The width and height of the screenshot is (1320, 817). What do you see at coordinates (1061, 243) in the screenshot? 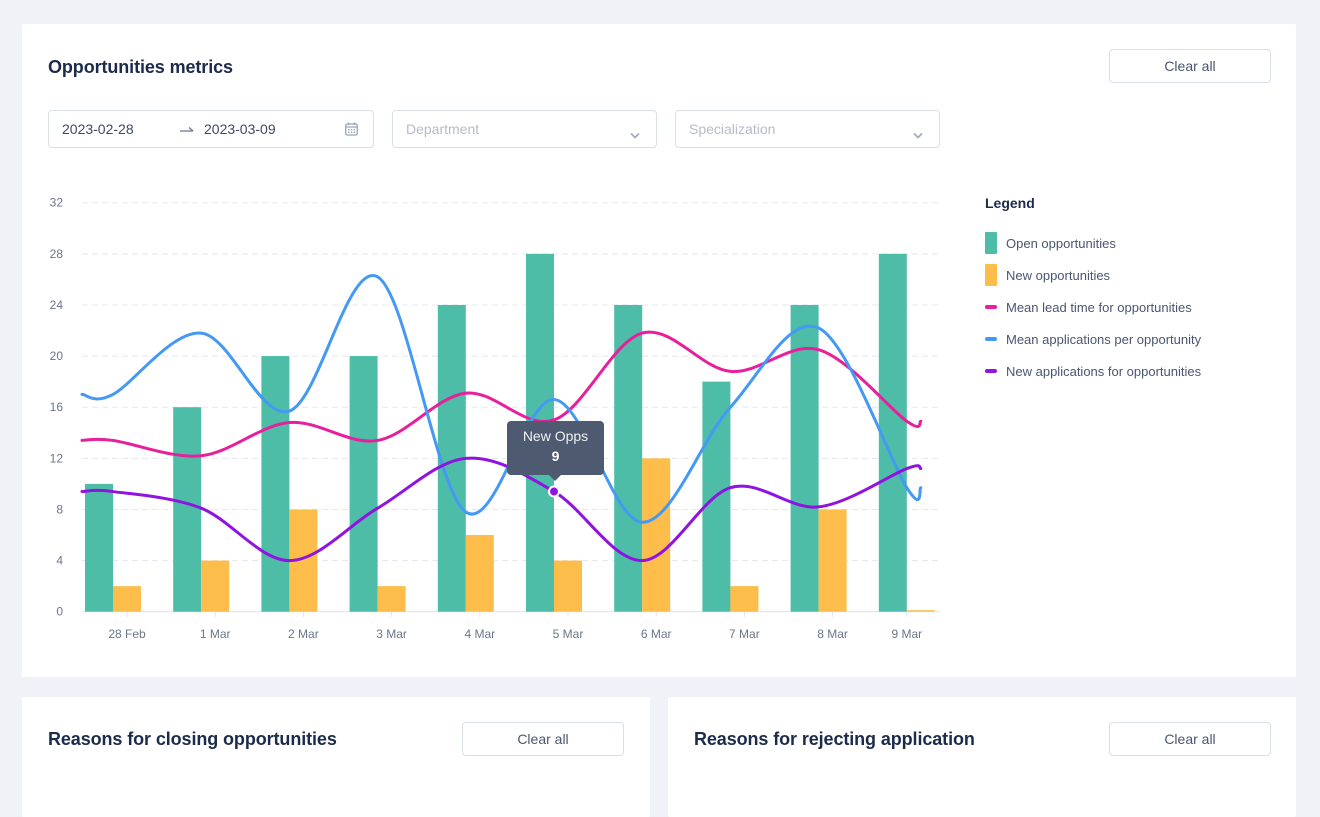
I see `legend-label: Open opportunities` at bounding box center [1061, 243].